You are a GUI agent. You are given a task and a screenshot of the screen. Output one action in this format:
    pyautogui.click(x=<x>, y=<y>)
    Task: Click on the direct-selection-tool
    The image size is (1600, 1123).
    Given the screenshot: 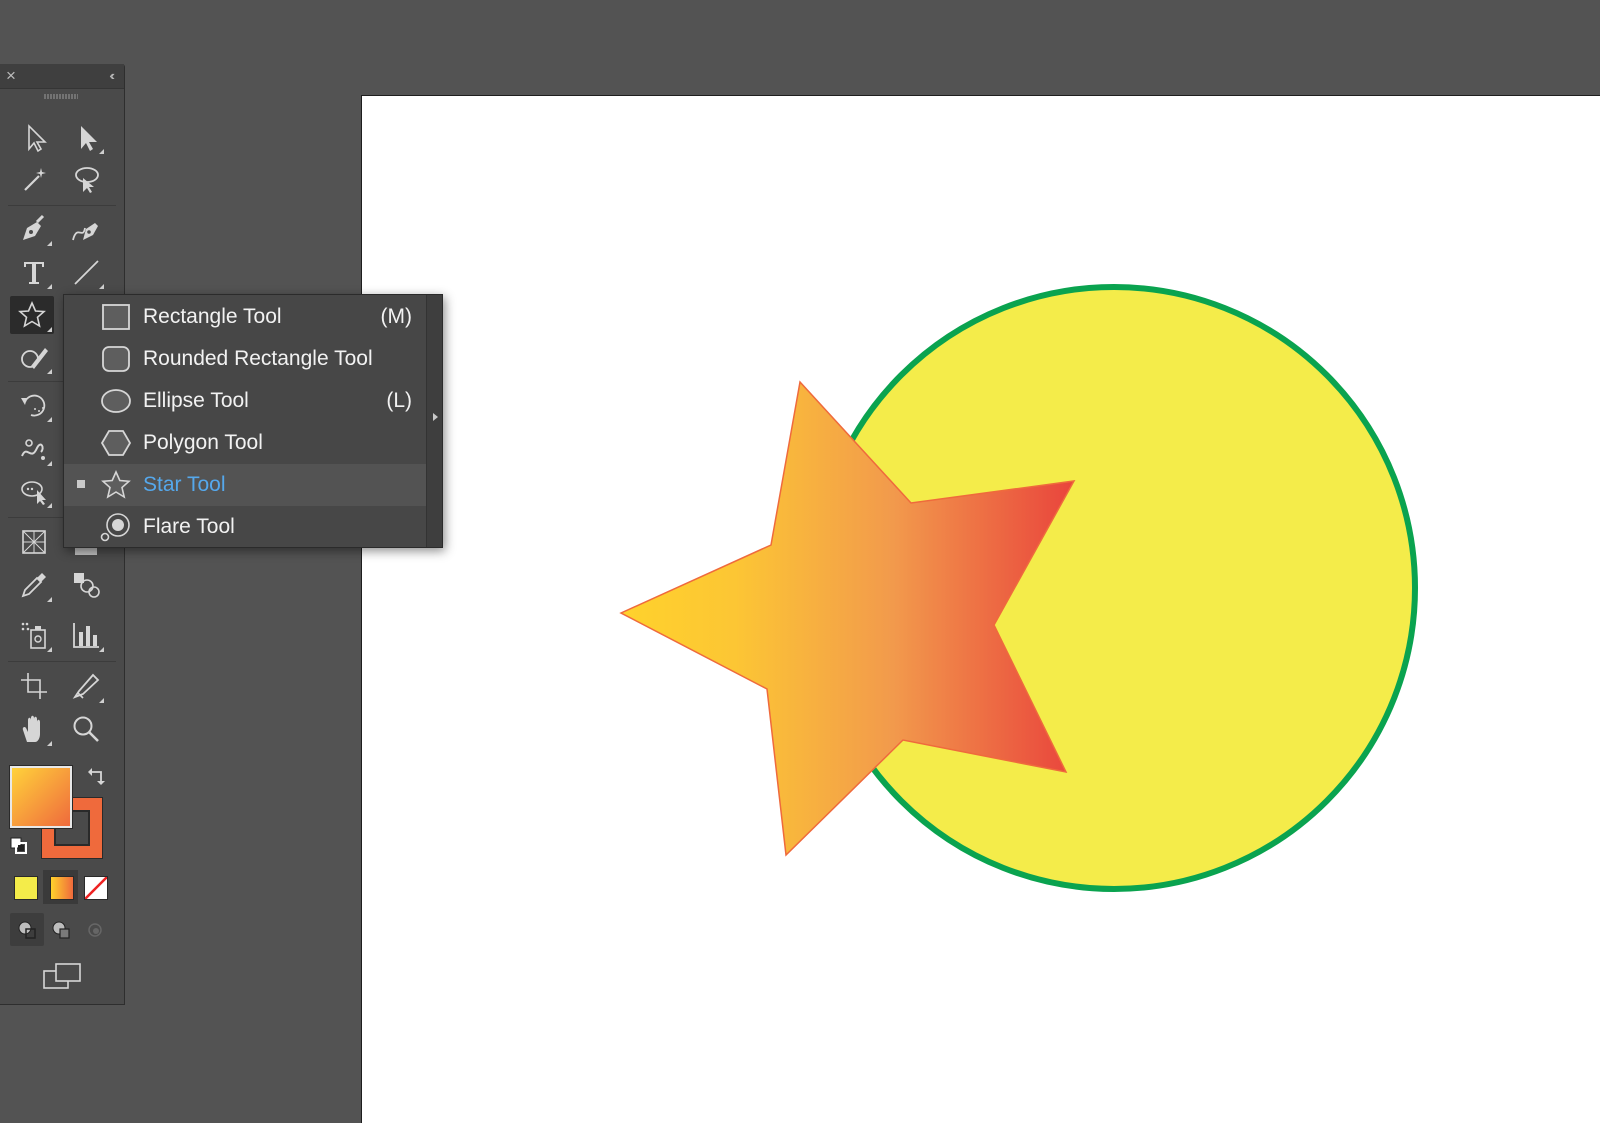 What is the action you would take?
    pyautogui.click(x=86, y=137)
    